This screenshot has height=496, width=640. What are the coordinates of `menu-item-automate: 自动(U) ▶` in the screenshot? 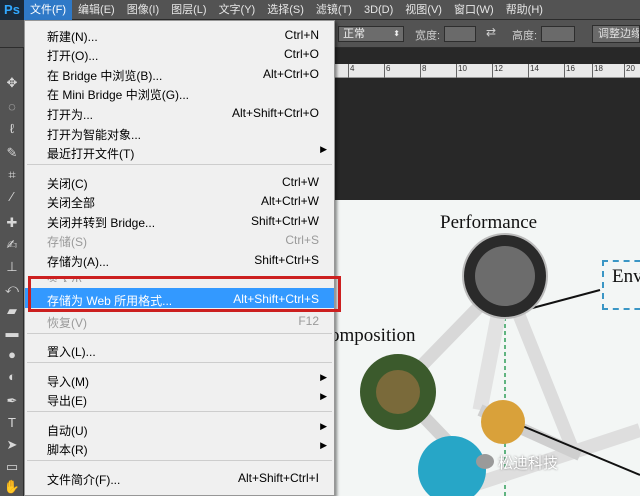 It's located at (179, 428).